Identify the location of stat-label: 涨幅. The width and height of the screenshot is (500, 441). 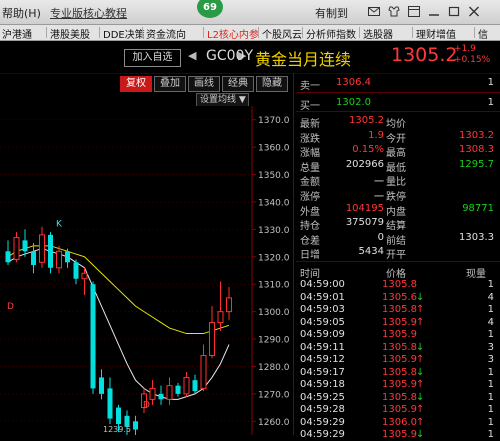
(310, 154).